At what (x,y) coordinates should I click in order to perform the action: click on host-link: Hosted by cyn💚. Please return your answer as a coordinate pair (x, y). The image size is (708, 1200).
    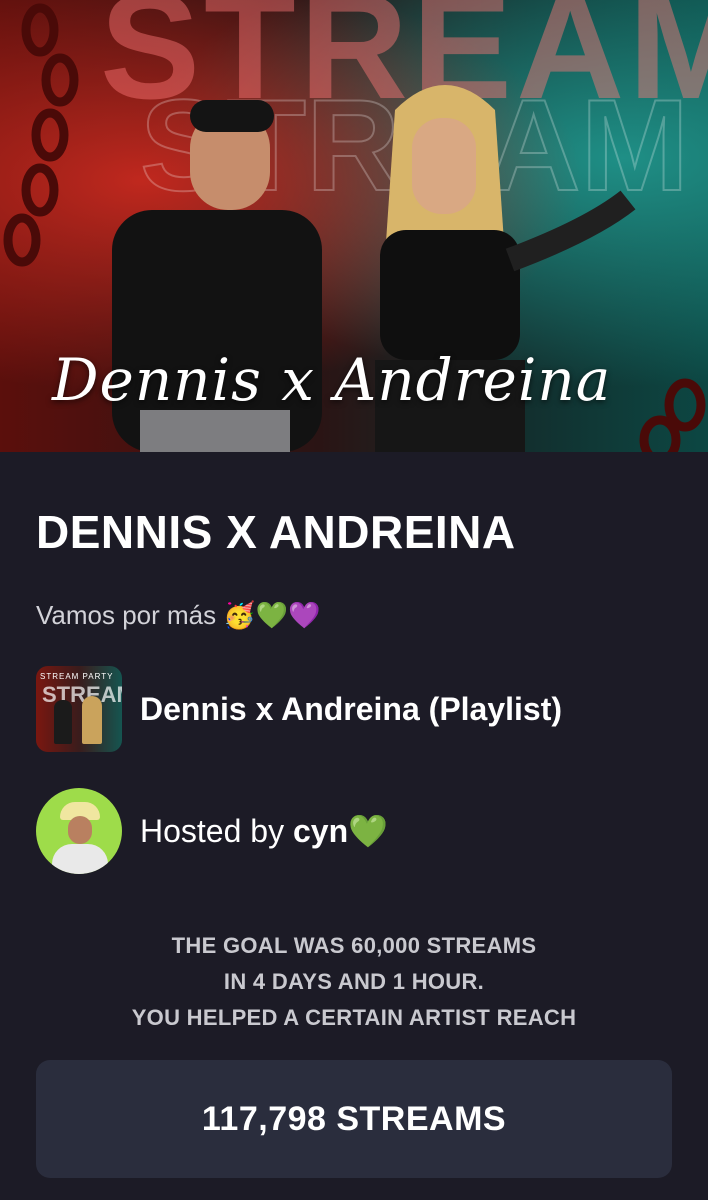
    Looking at the image, I should click on (212, 831).